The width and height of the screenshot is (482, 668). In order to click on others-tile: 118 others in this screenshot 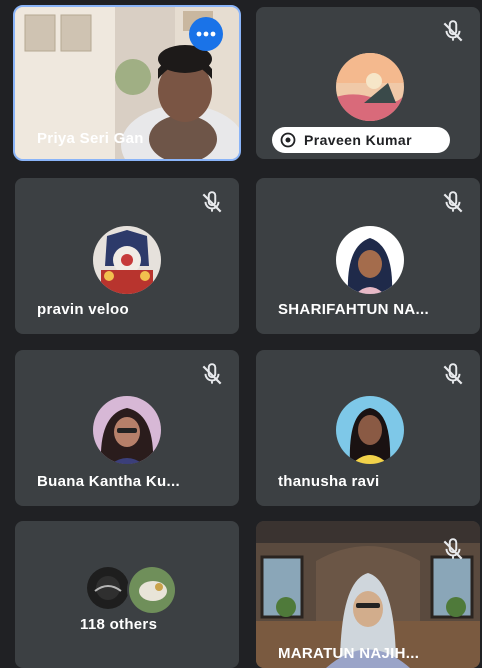, I will do `click(127, 594)`.